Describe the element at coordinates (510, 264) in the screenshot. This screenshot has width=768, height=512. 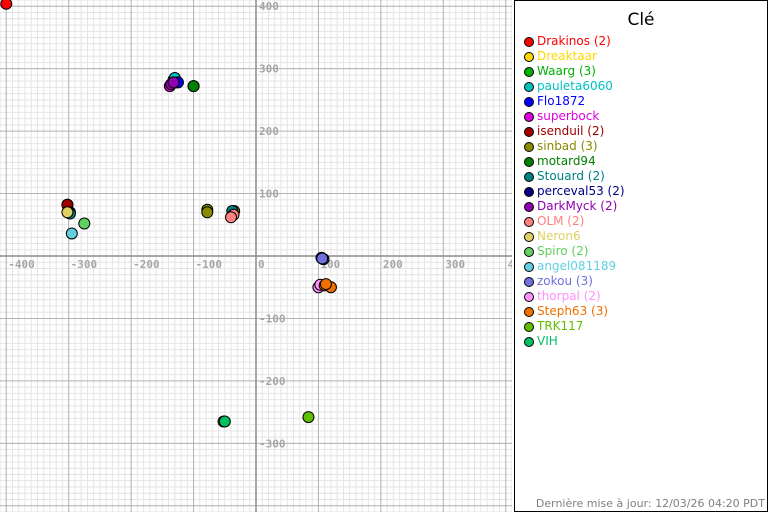
I see `x-tick-label: 400` at that location.